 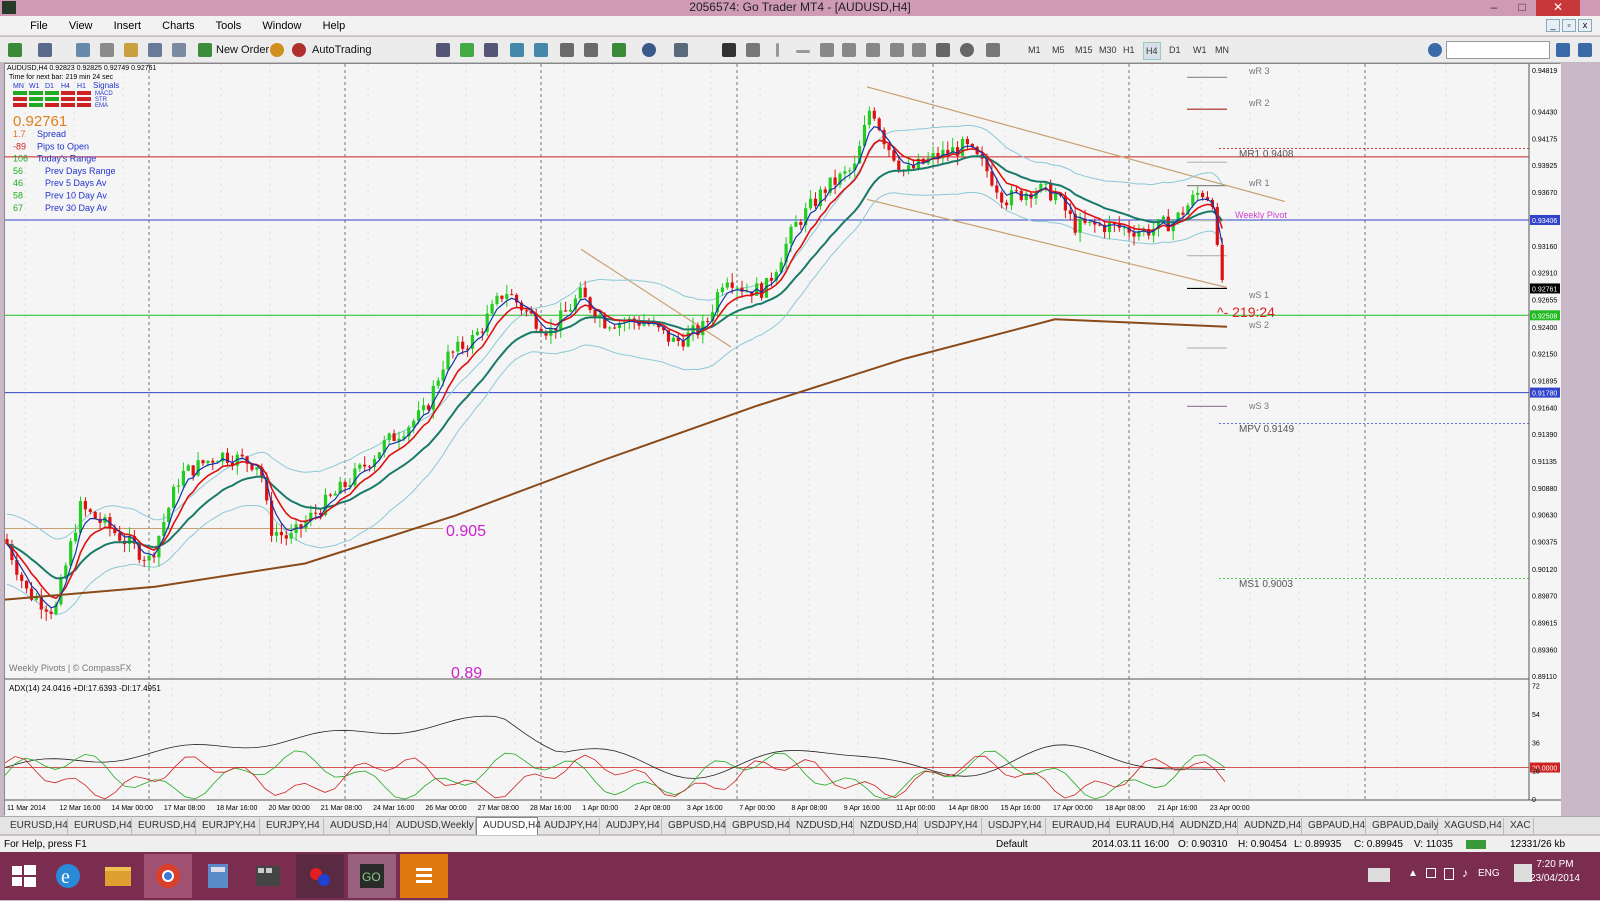 I want to click on menu-tools: Tools, so click(x=229, y=26).